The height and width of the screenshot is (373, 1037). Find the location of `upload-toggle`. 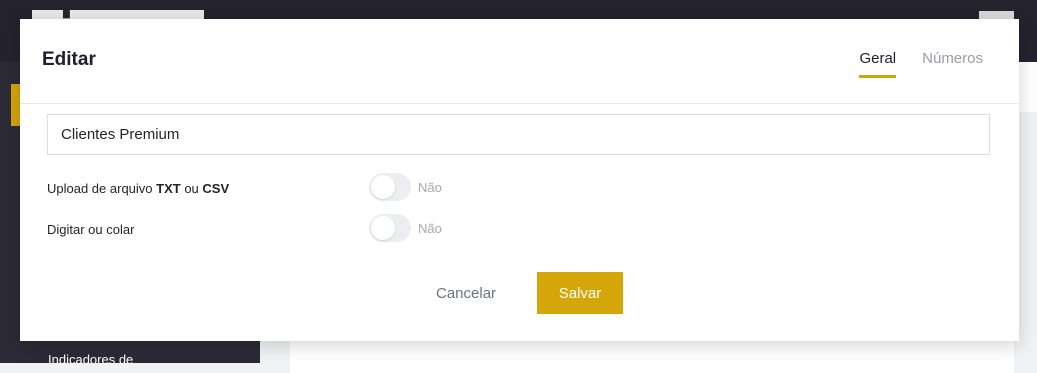

upload-toggle is located at coordinates (390, 187).